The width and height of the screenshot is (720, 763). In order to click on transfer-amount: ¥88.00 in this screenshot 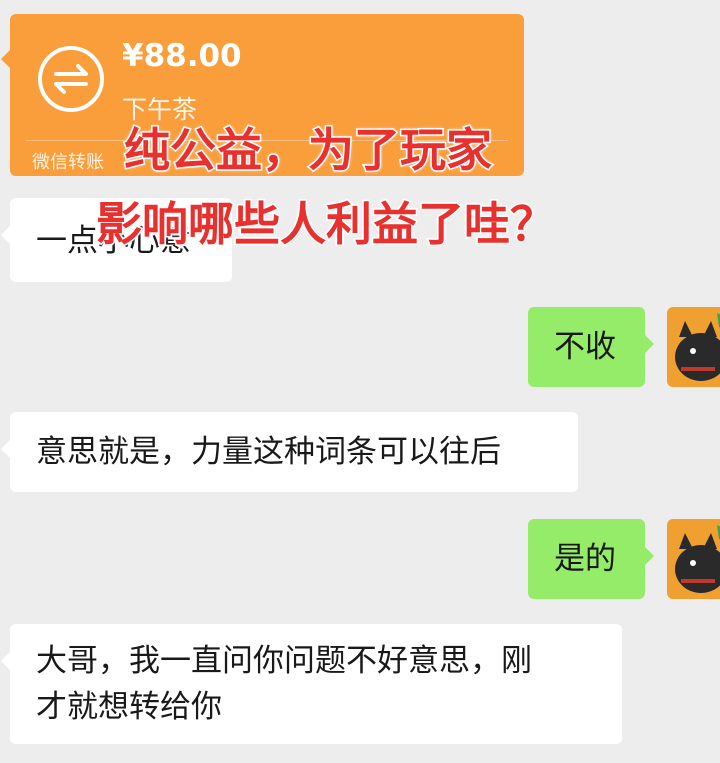, I will do `click(182, 56)`.